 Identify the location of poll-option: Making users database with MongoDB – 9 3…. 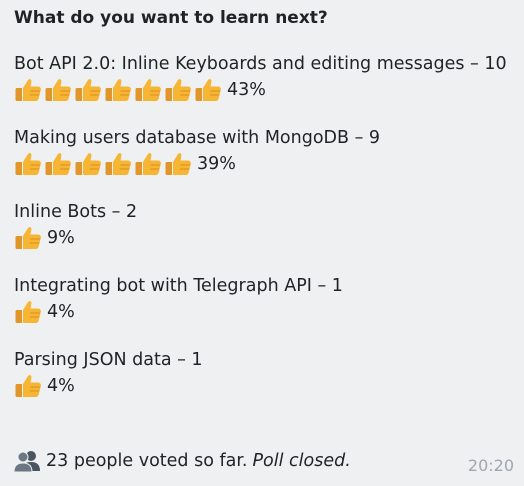
(262, 151).